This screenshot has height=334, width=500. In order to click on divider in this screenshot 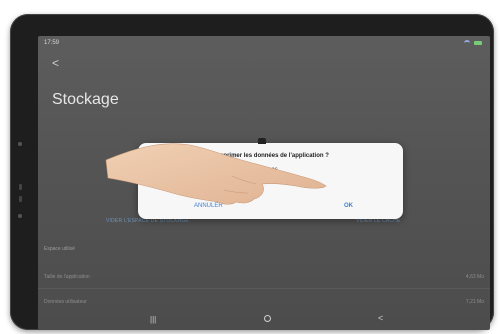, I will do `click(264, 288)`.